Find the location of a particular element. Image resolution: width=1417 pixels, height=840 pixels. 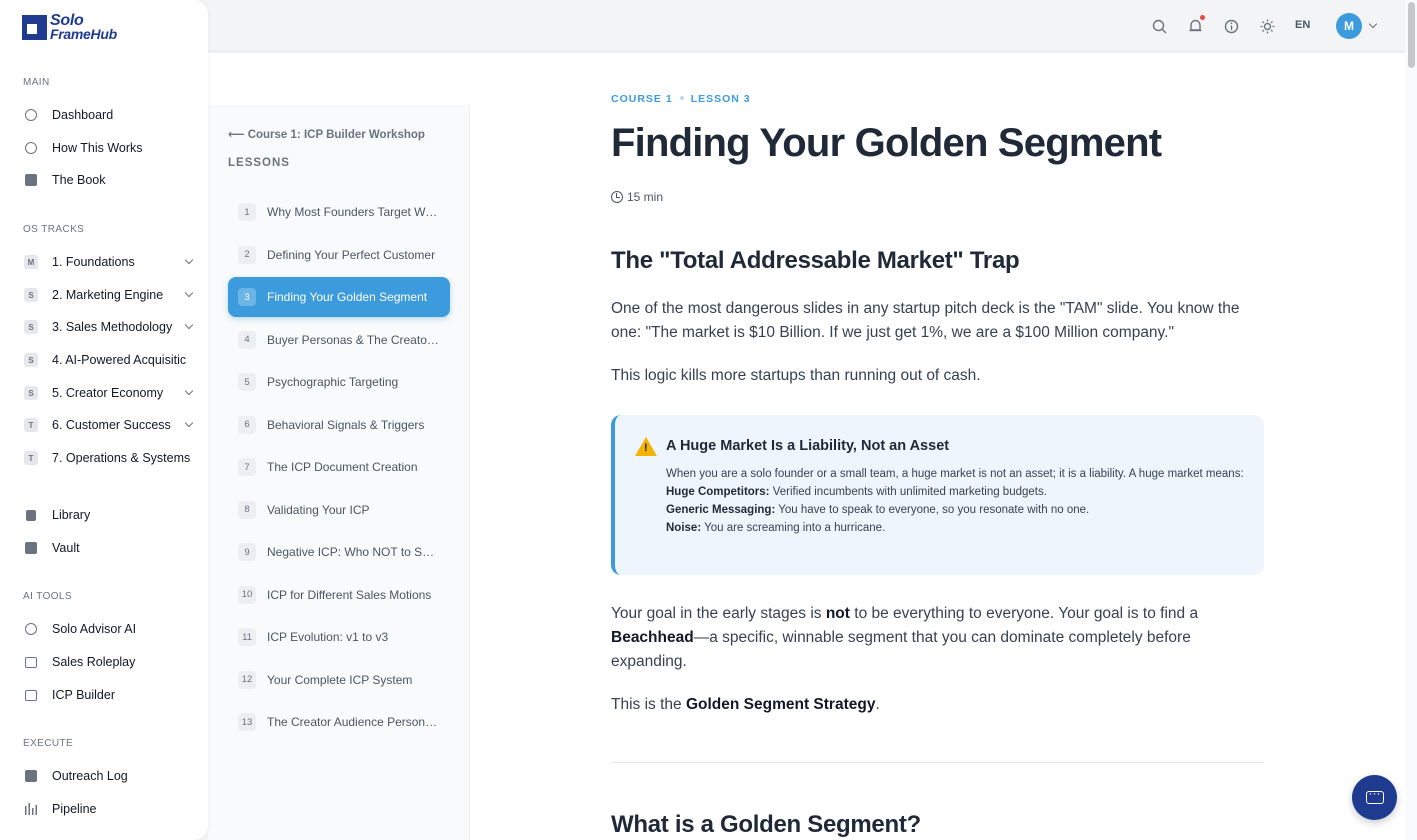

sidebar-item-dashboard: Dashboard is located at coordinates (109, 115).